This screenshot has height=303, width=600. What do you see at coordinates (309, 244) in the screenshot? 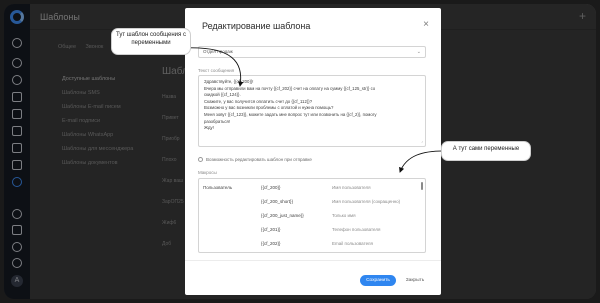
I see `macro-row: {{cf_202}} Email пользователя` at bounding box center [309, 244].